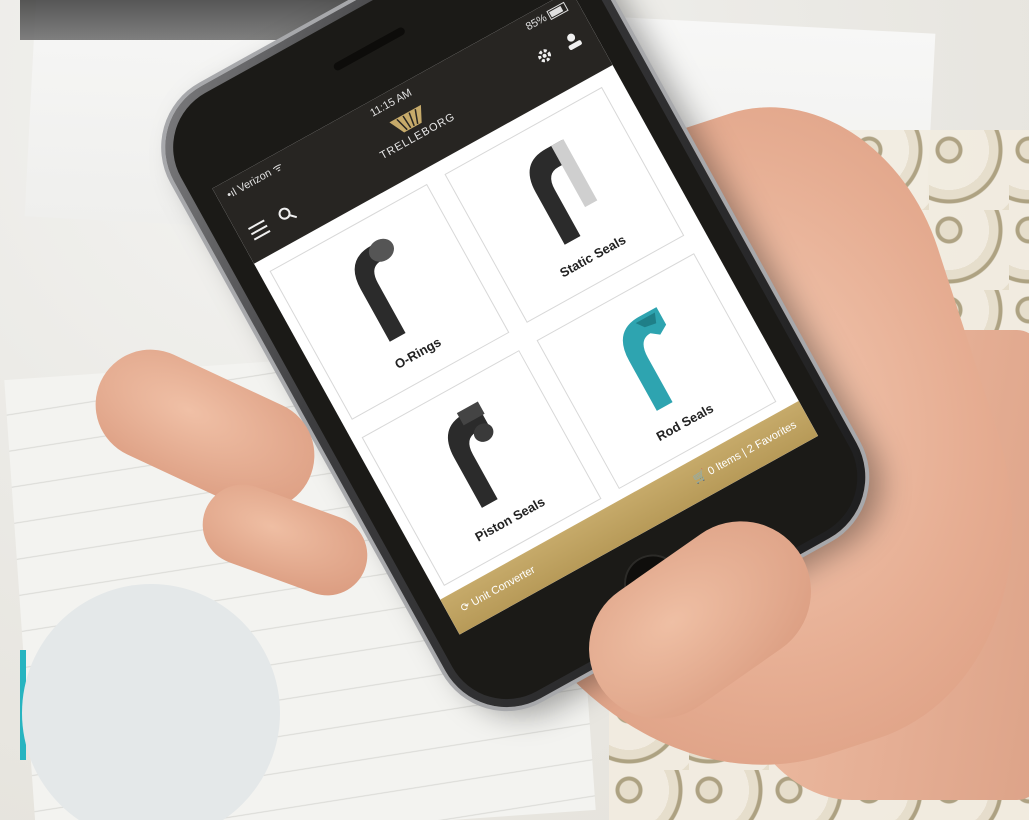 This screenshot has width=1029, height=820. What do you see at coordinates (254, 181) in the screenshot?
I see `carrier-name: Verizon` at bounding box center [254, 181].